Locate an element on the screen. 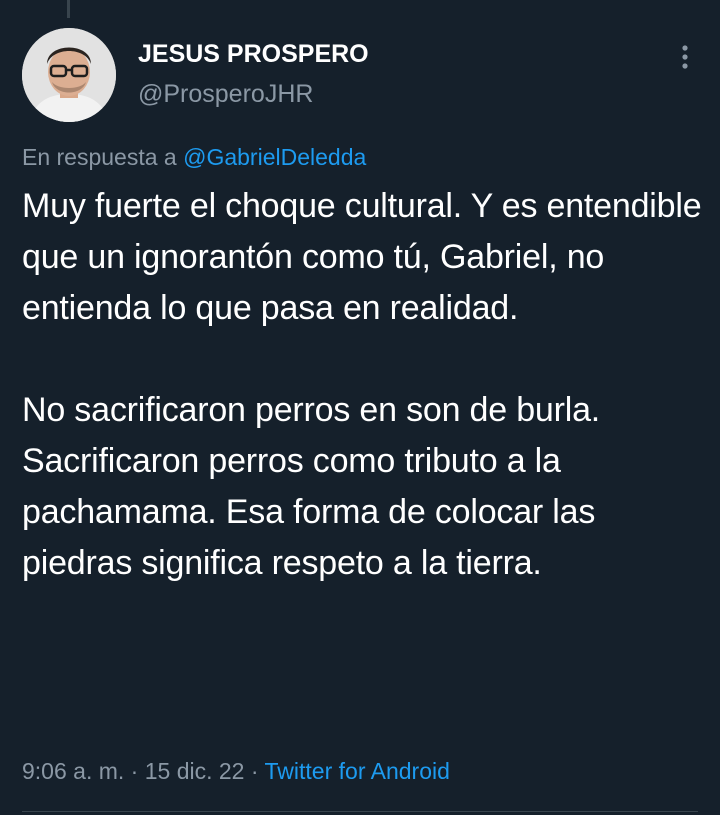 This screenshot has height=815, width=720. tweet-time: 9:06 a. m. is located at coordinates (73, 771).